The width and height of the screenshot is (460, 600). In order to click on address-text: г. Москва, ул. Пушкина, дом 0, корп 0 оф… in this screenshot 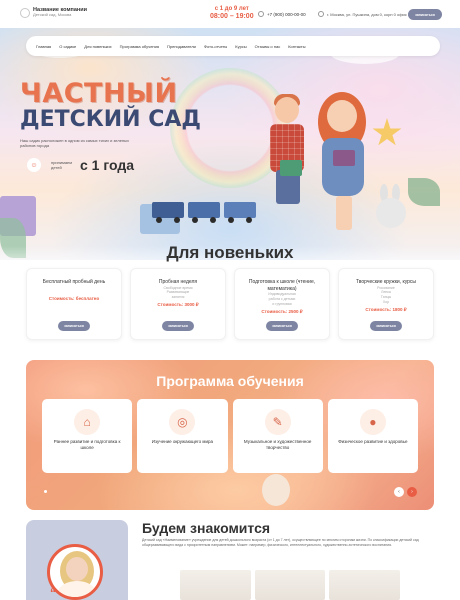, I will do `click(369, 14)`.